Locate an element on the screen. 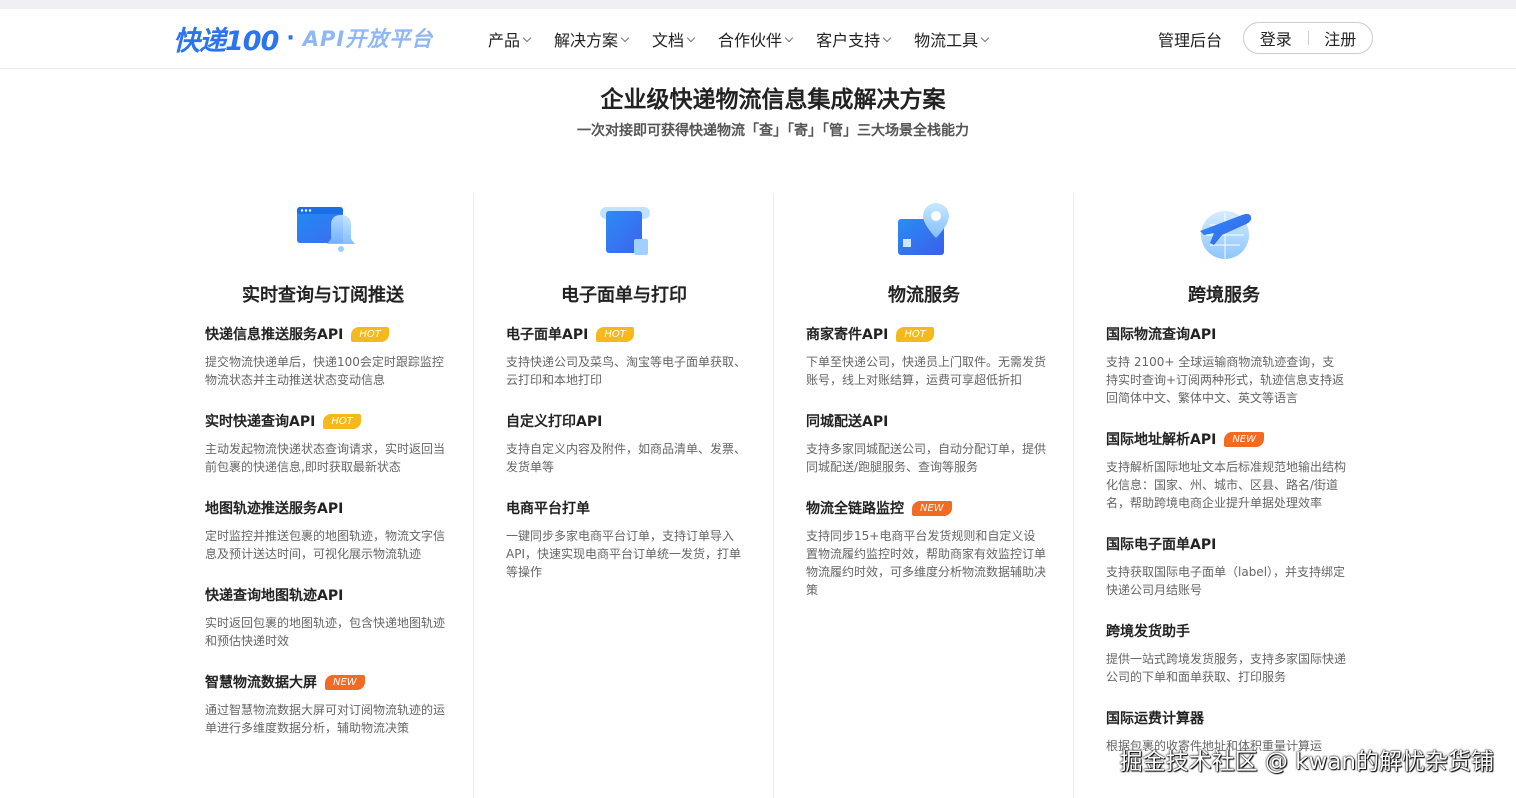 This screenshot has height=798, width=1516. nav-label: 解决方案 is located at coordinates (586, 40).